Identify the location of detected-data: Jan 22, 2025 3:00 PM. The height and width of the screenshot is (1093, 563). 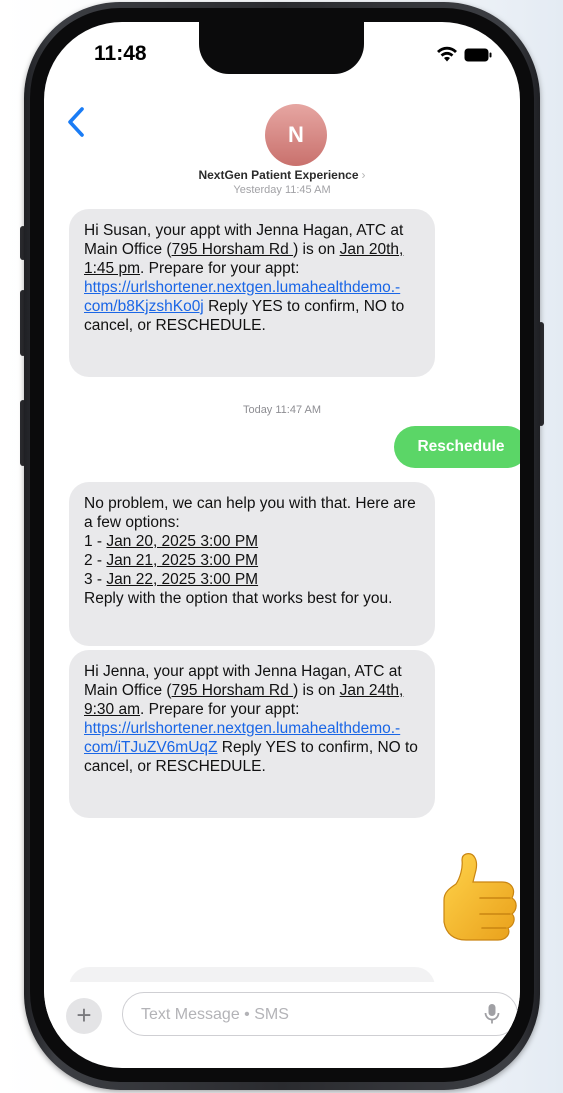
(182, 579).